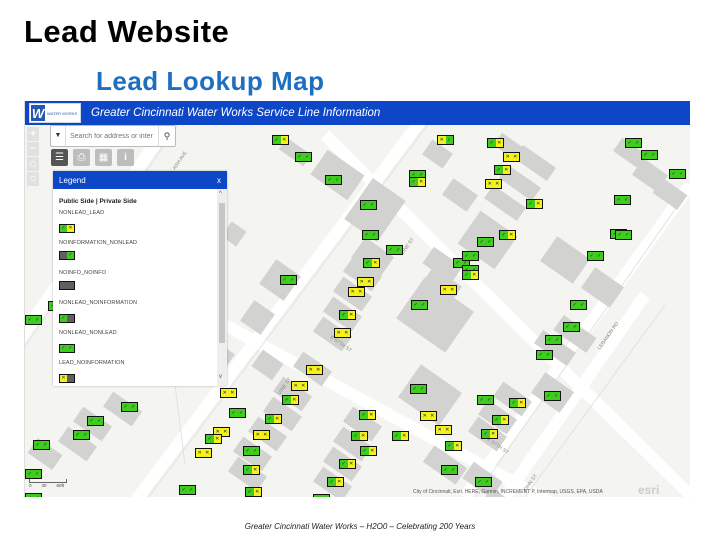 The width and height of the screenshot is (720, 540). What do you see at coordinates (222, 273) in the screenshot?
I see `scrollbar-thumb` at bounding box center [222, 273].